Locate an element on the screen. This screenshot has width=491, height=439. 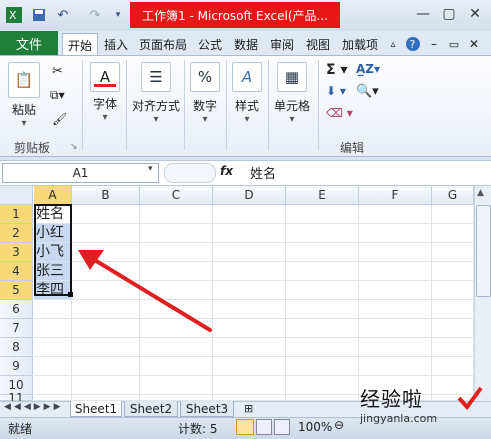
new-sheet-icon: ⊞ is located at coordinates (248, 408).